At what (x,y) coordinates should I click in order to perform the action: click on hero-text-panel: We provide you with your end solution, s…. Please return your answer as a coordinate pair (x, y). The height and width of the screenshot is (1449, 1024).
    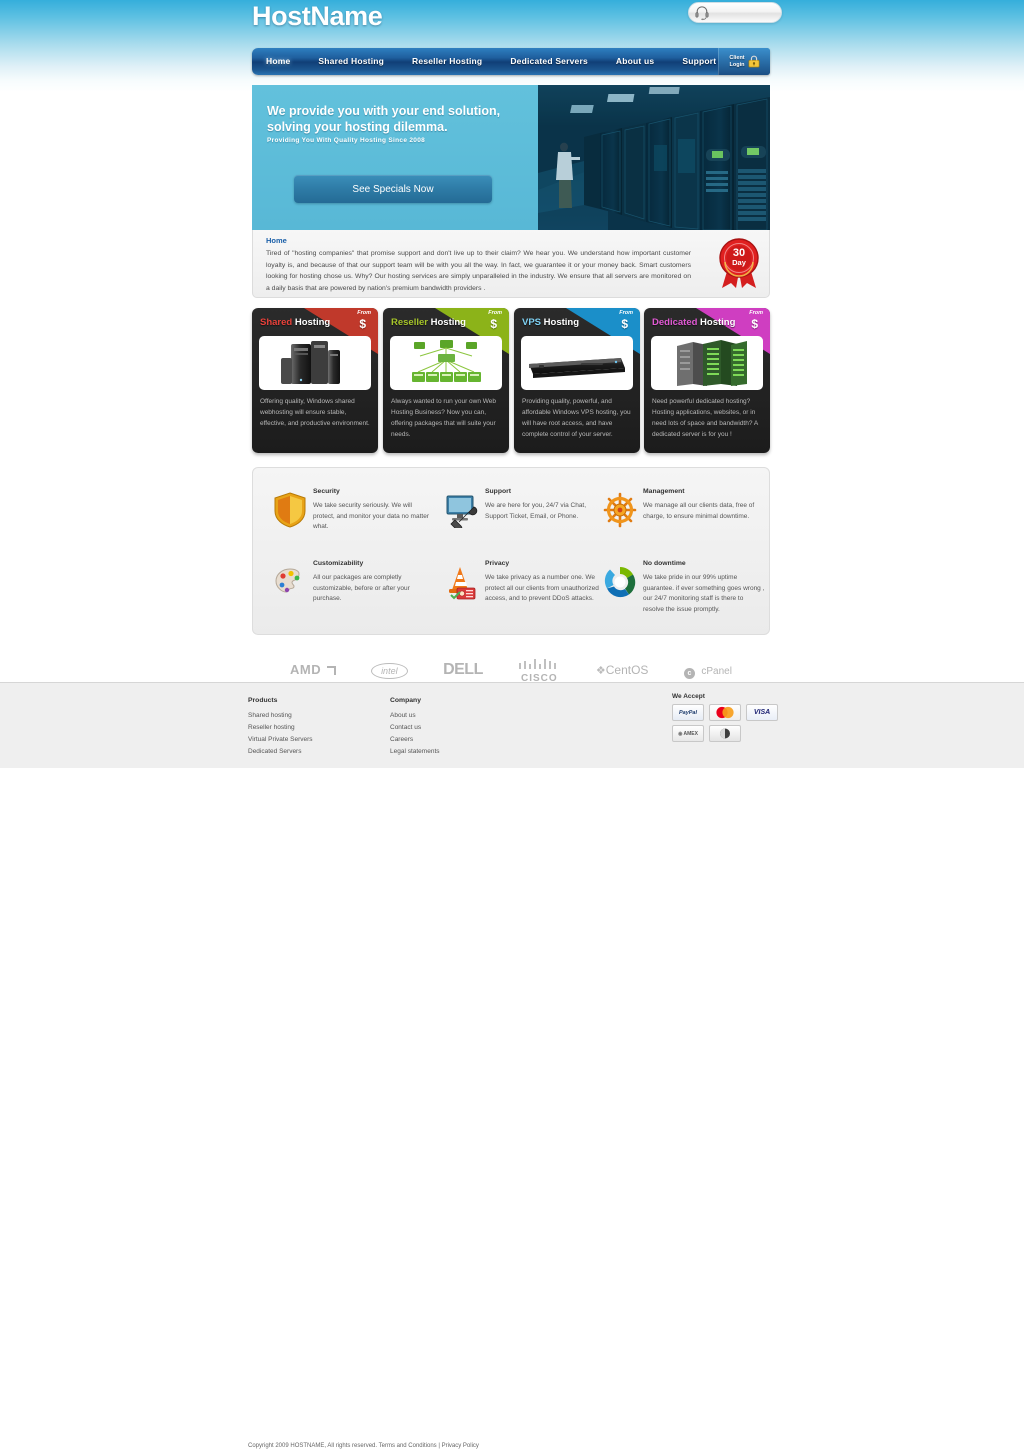
    Looking at the image, I should click on (395, 157).